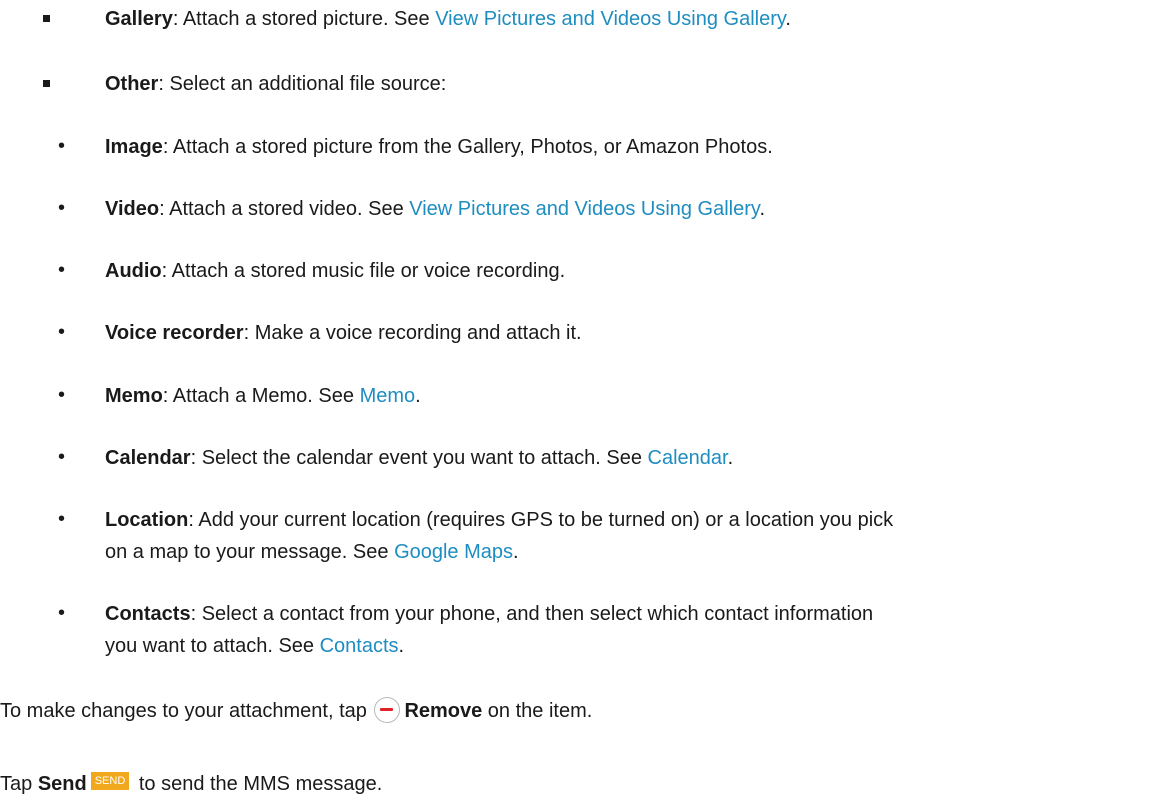 Image resolution: width=1168 pixels, height=810 pixels. What do you see at coordinates (443, 711) in the screenshot?
I see `term-remove: Remove` at bounding box center [443, 711].